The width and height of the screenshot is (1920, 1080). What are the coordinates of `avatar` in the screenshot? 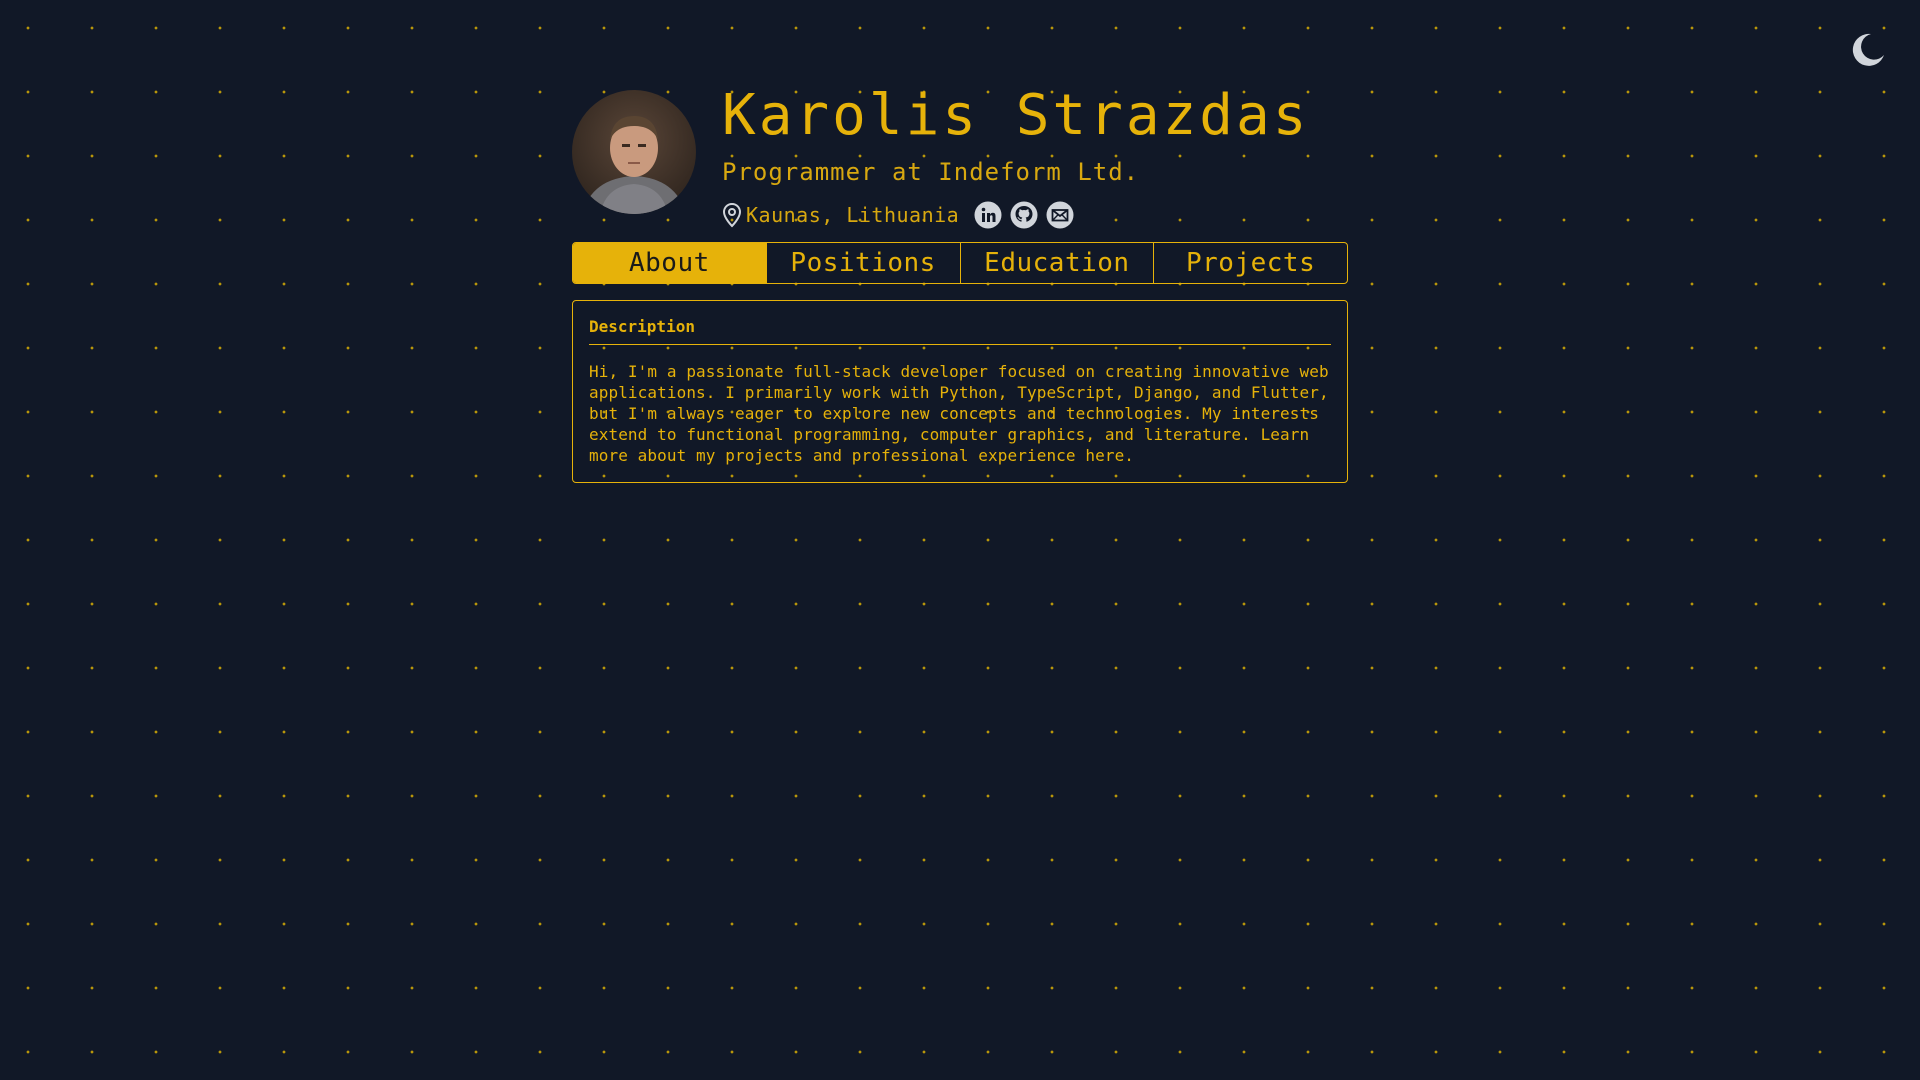 It's located at (634, 152).